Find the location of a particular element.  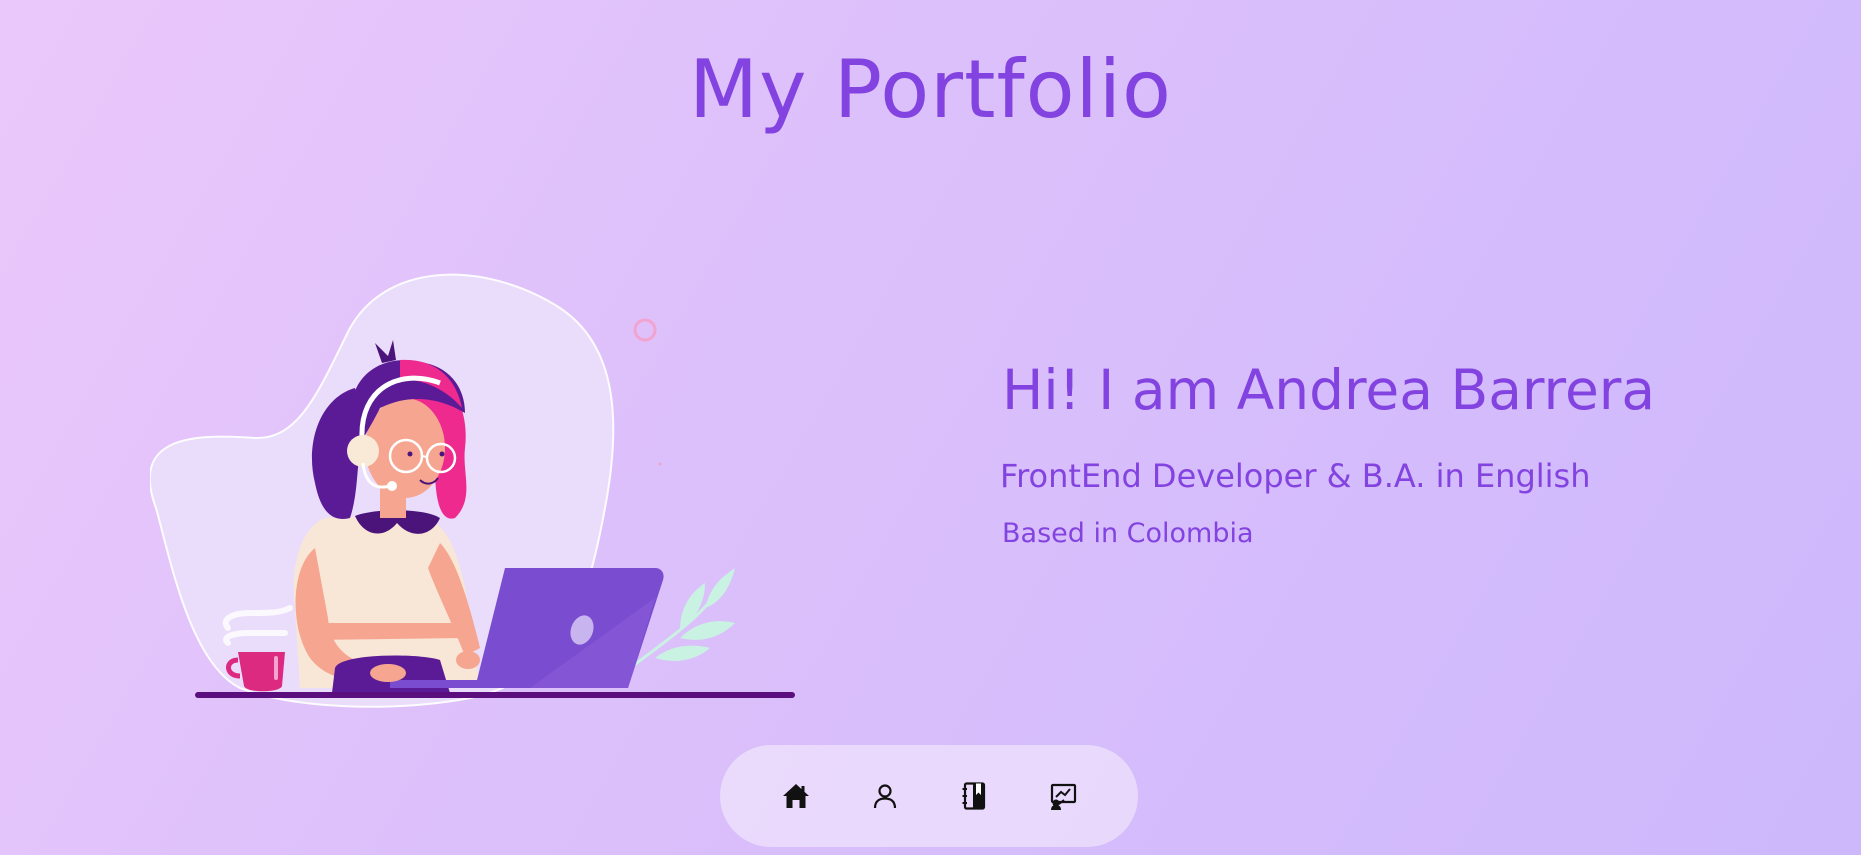

home-icon is located at coordinates (795, 796).